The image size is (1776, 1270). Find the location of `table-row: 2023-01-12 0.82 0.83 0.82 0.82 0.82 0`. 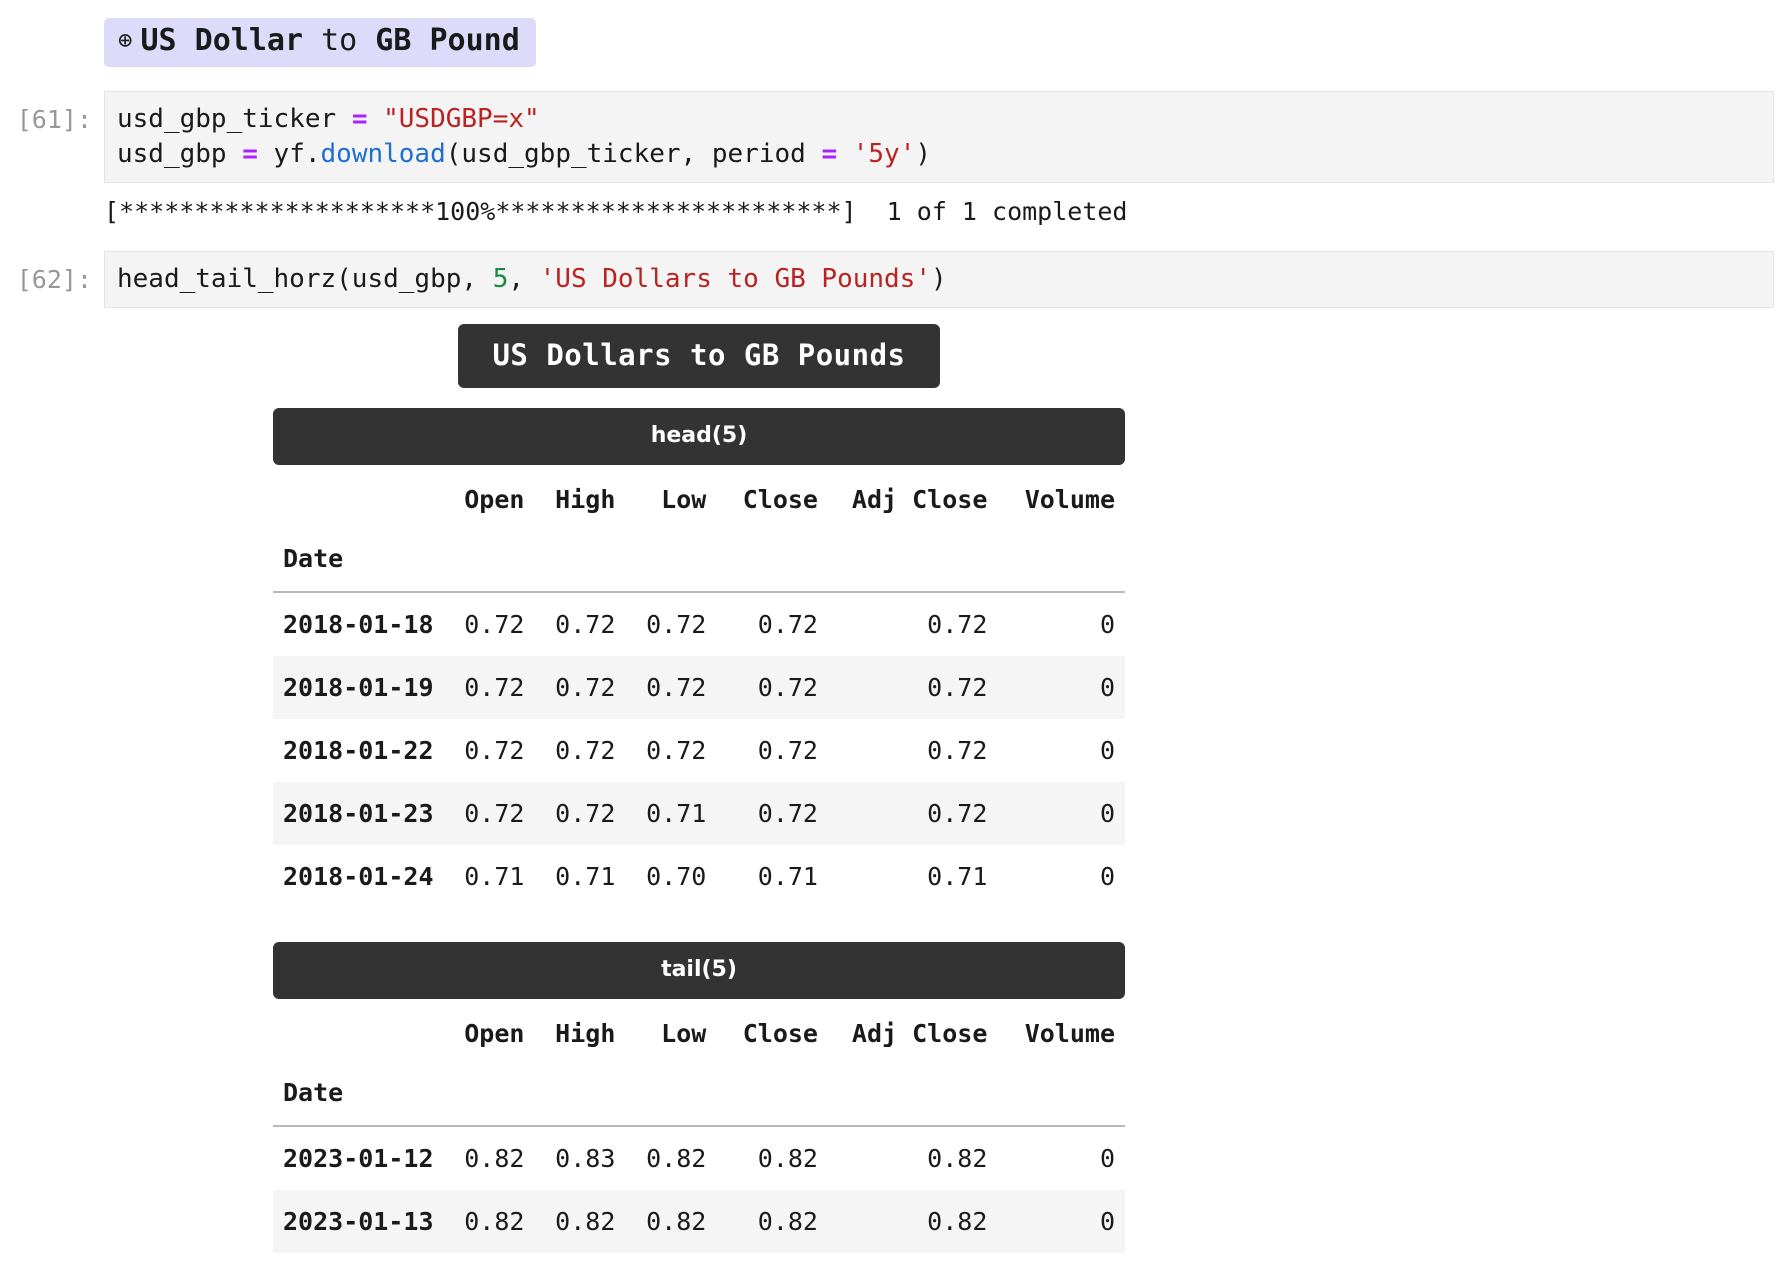

table-row: 2023-01-12 0.82 0.83 0.82 0.82 0.82 0 is located at coordinates (699, 1158).